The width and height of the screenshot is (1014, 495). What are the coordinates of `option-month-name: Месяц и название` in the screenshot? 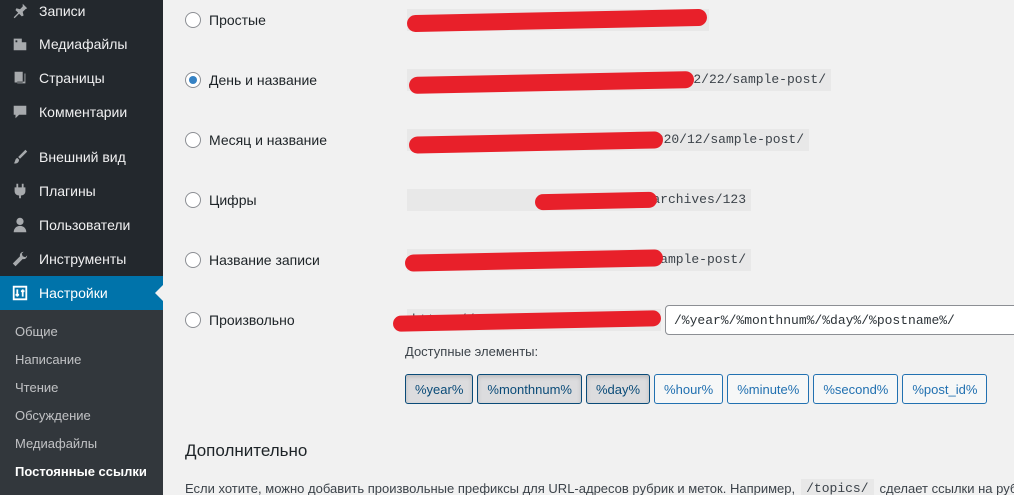 It's located at (256, 140).